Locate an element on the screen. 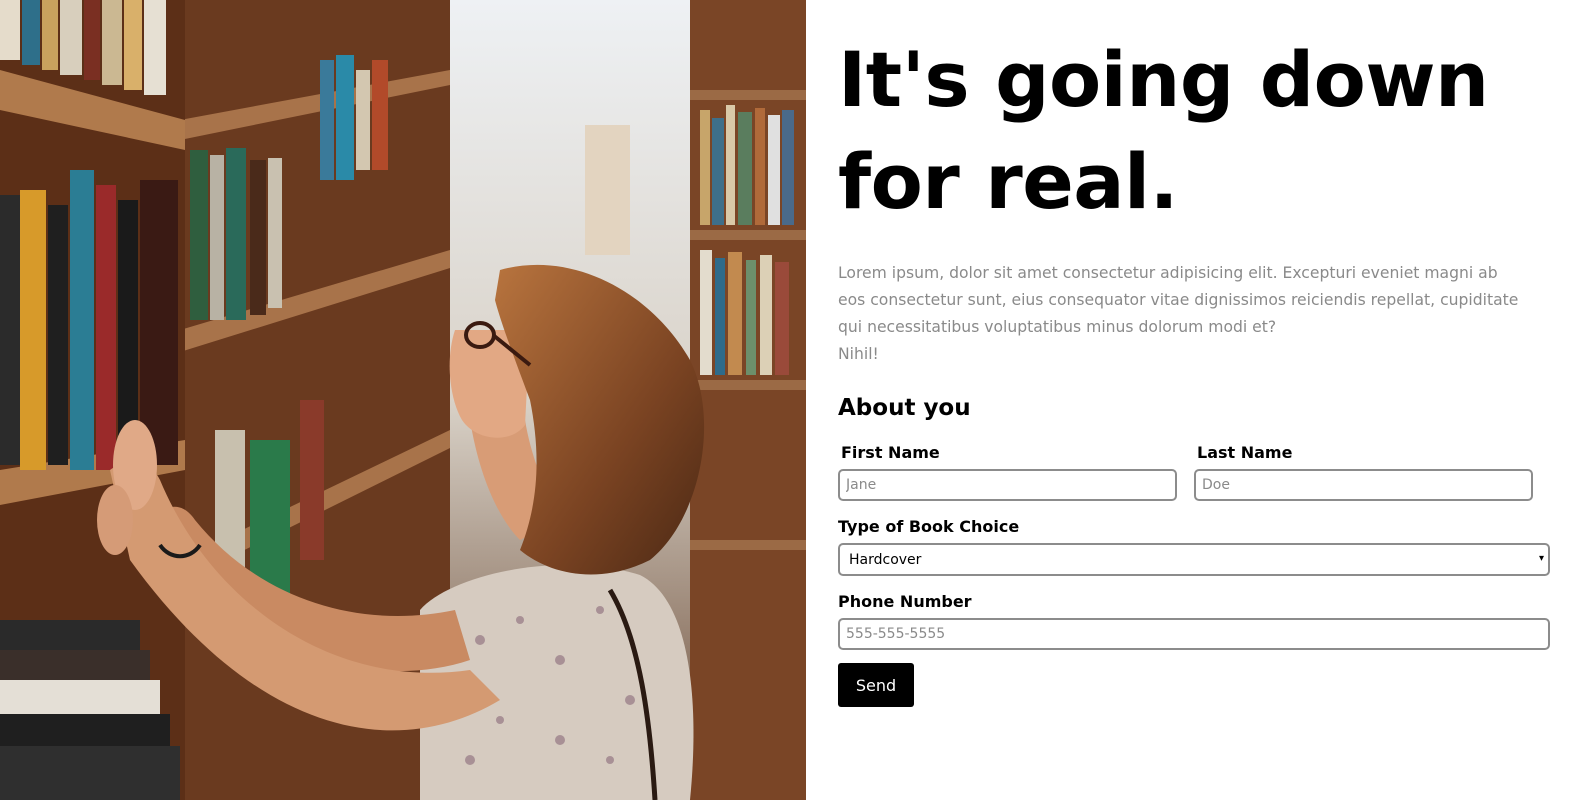 This screenshot has height=800, width=1582. intro-tail: Nihil! is located at coordinates (858, 354).